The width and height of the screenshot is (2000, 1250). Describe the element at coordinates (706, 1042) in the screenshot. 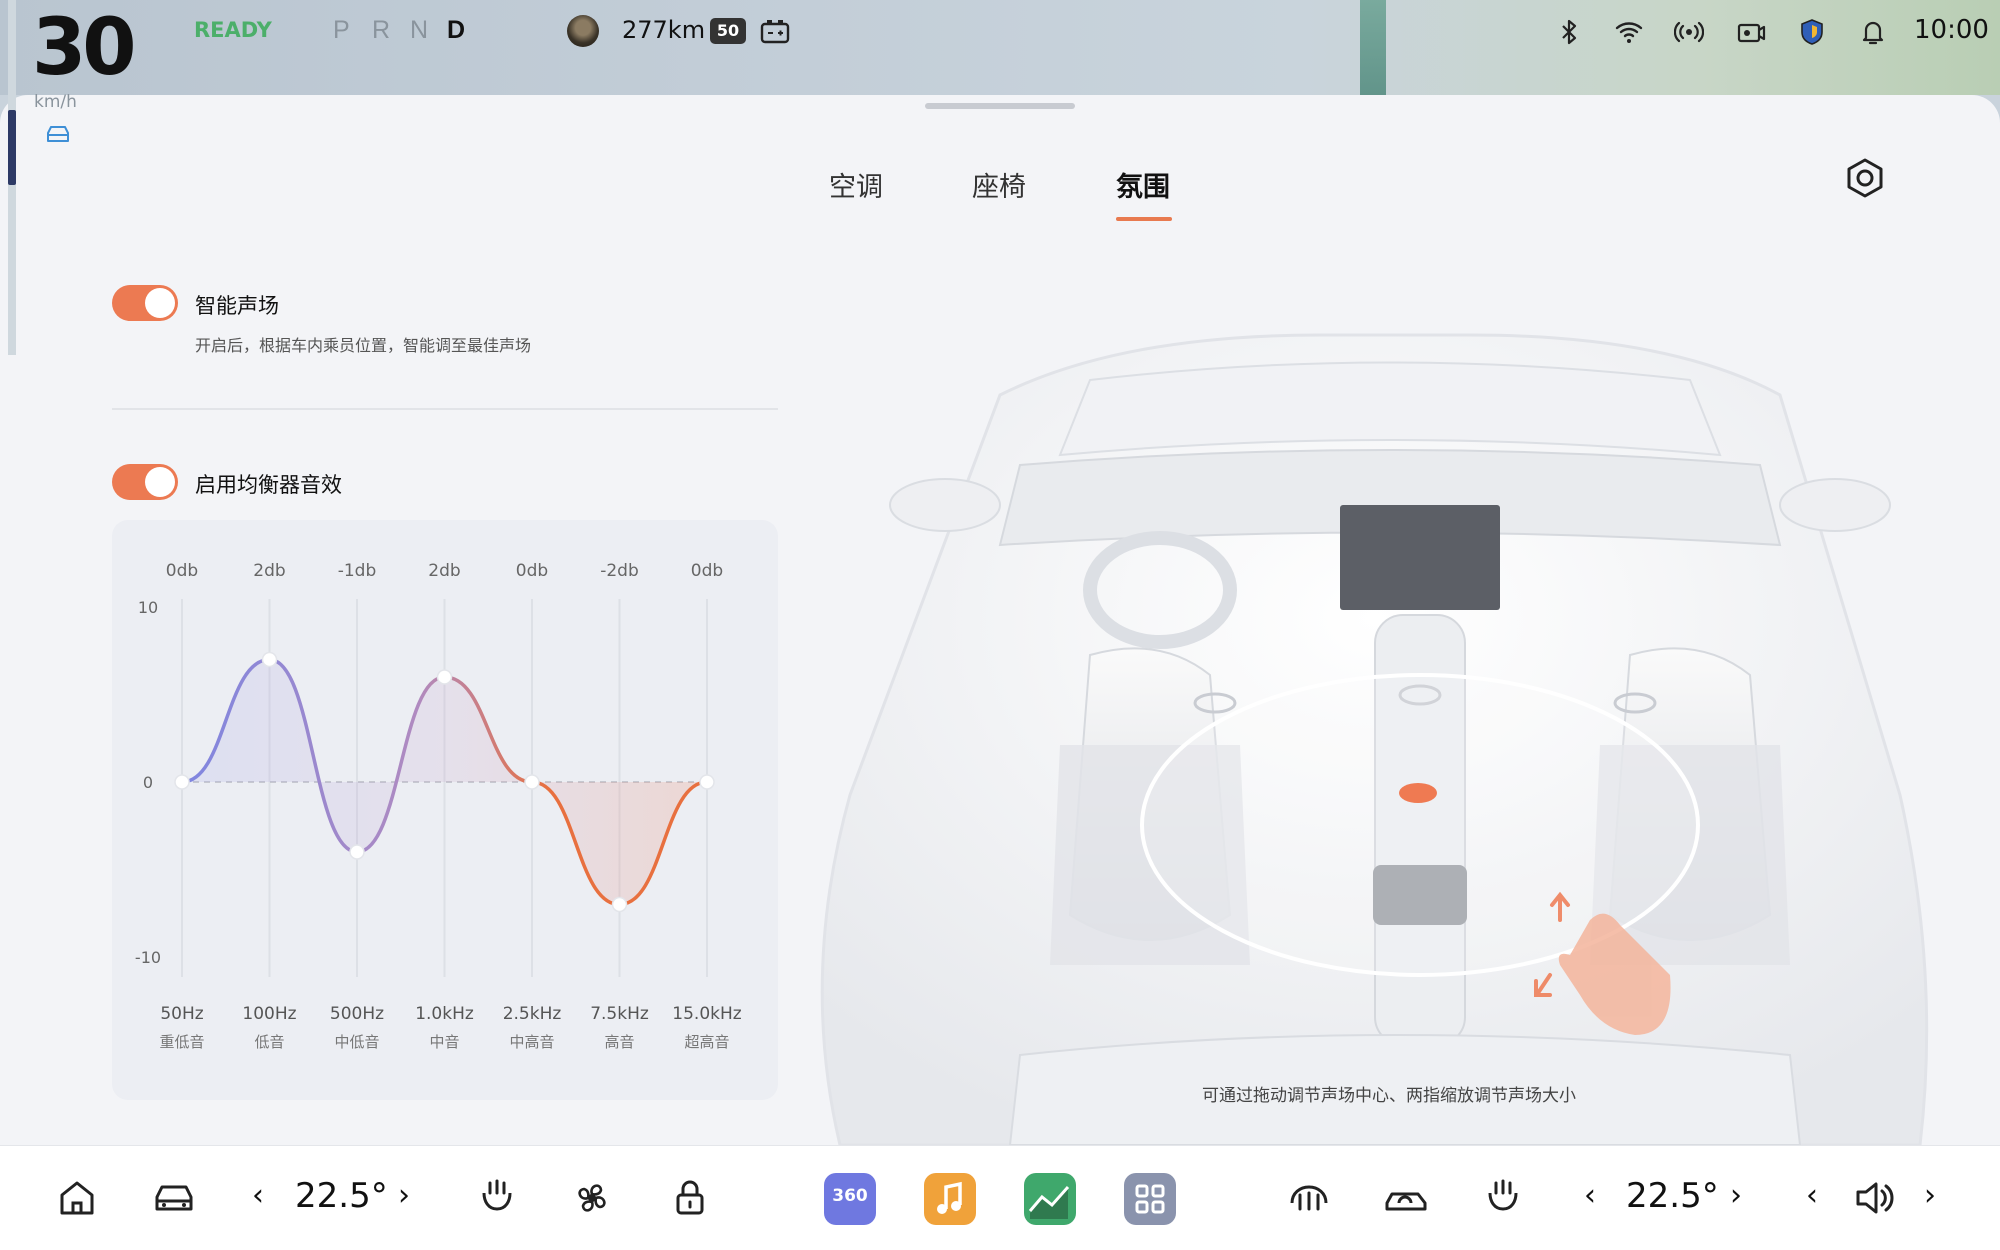

I see `eq-band-label: 超高音` at that location.